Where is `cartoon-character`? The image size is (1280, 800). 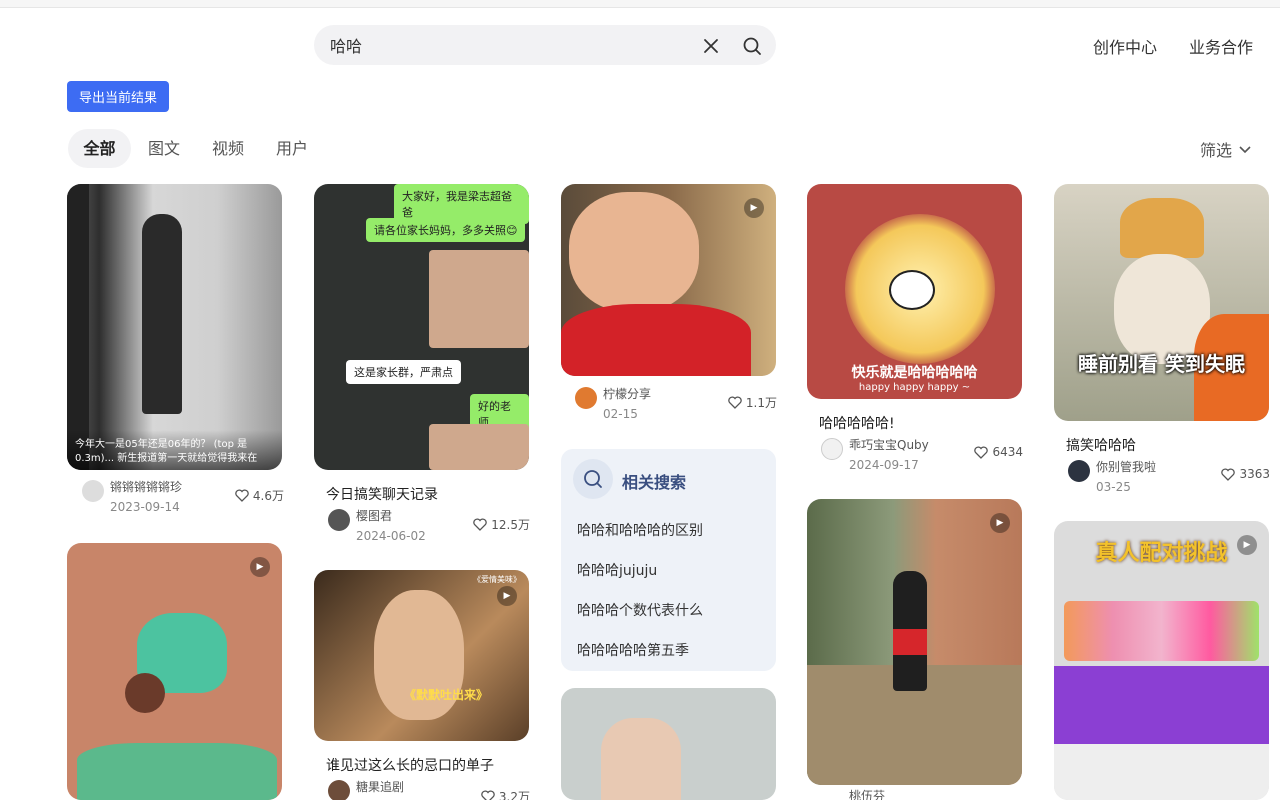
cartoon-character is located at coordinates (912, 290).